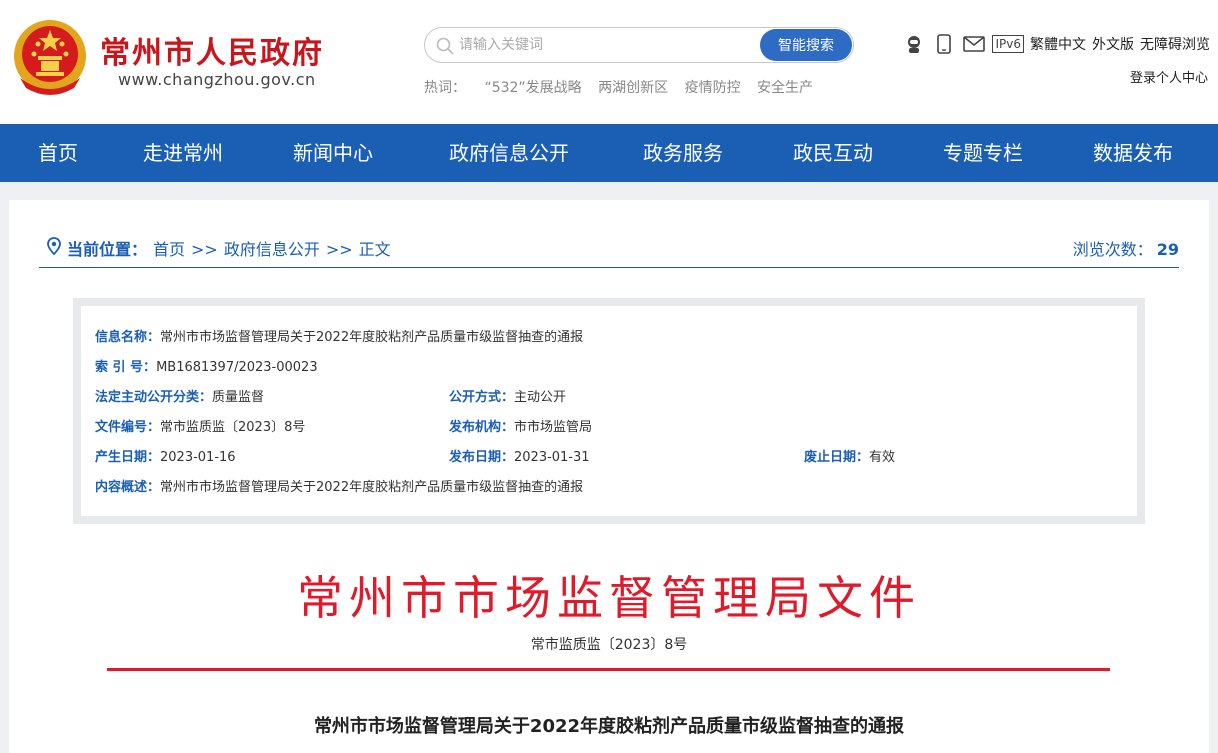 This screenshot has width=1218, height=753. What do you see at coordinates (482, 457) in the screenshot?
I see `info-key: 发布日期：` at bounding box center [482, 457].